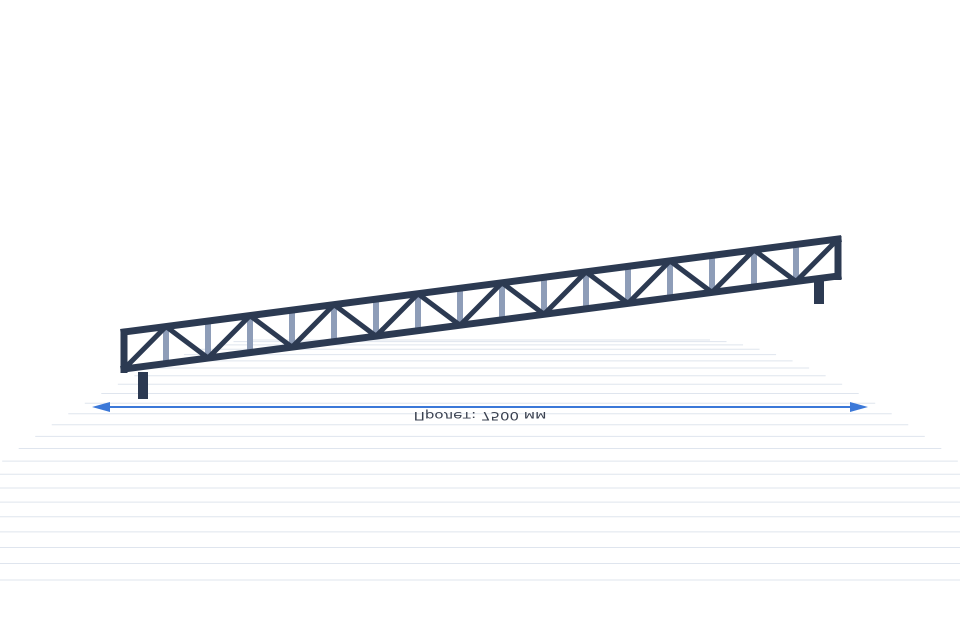 The image size is (960, 640). Describe the element at coordinates (143, 385) in the screenshot. I see `support-post-left` at that location.